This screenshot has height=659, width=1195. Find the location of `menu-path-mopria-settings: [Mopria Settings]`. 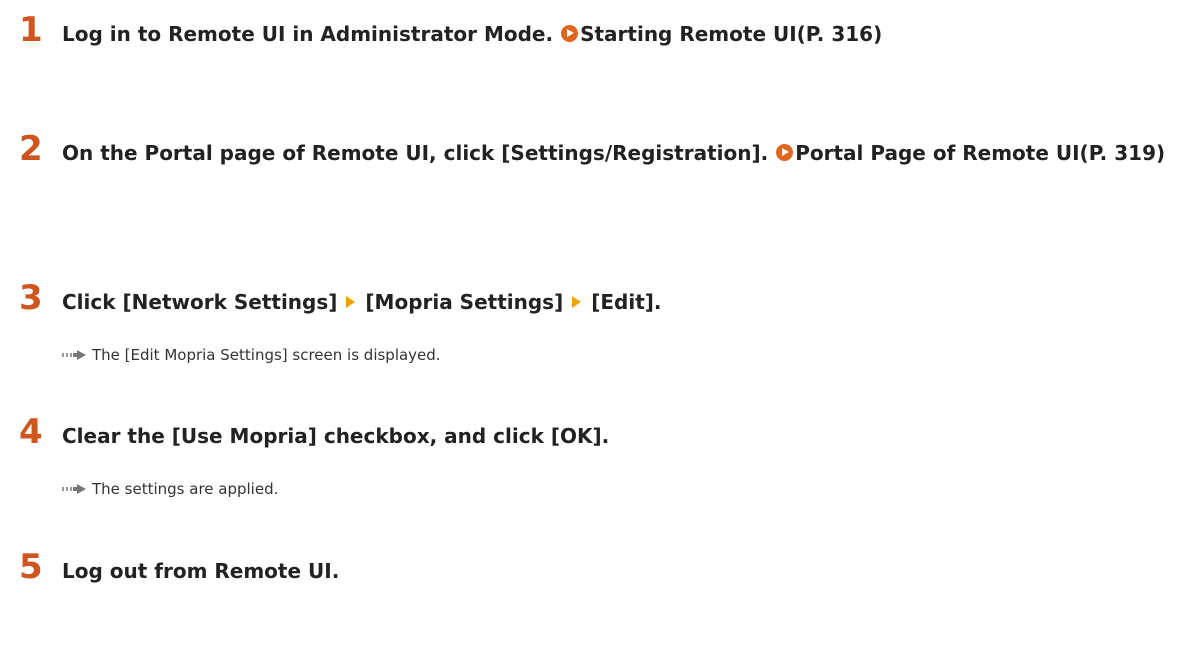

menu-path-mopria-settings: [Mopria Settings] is located at coordinates (464, 302).